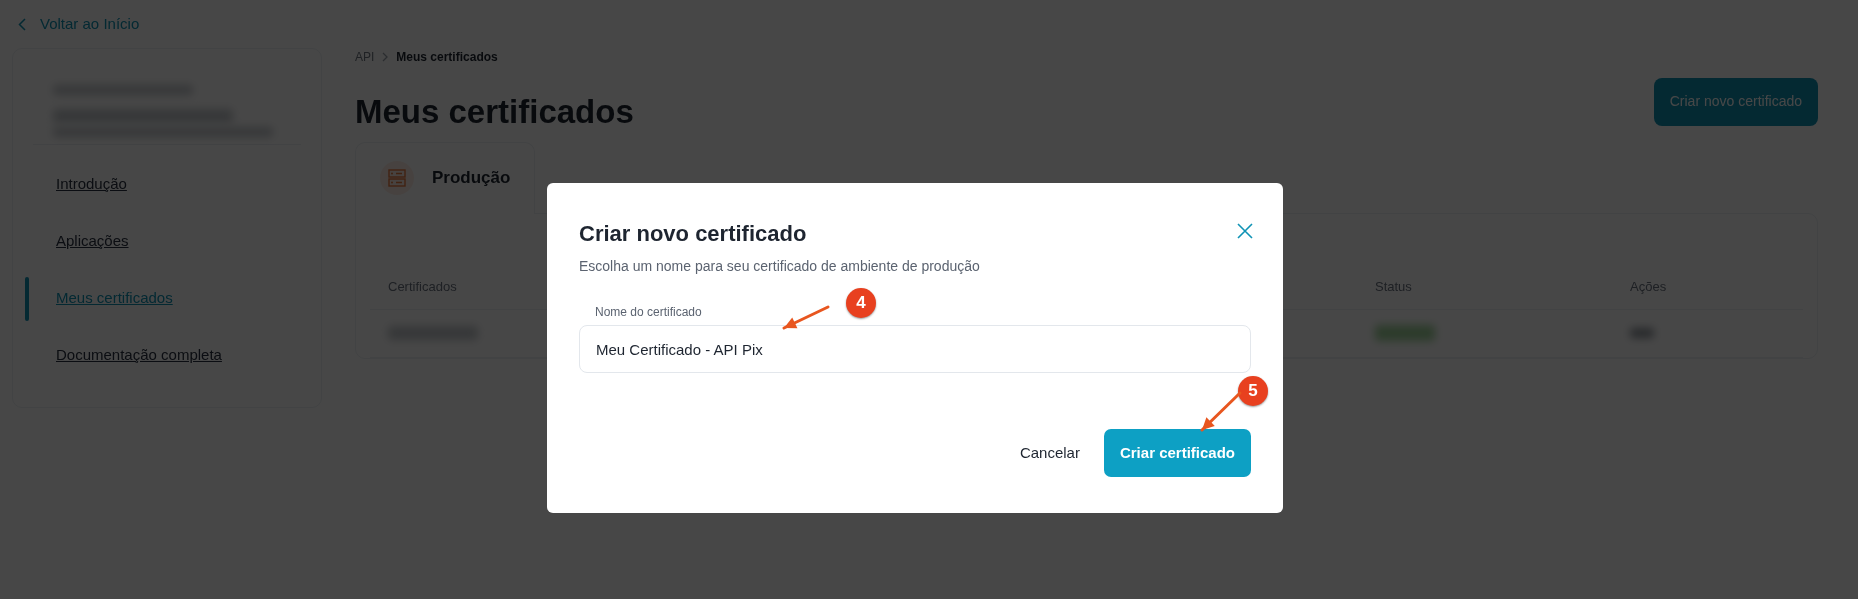  What do you see at coordinates (648, 312) in the screenshot?
I see `field-label: Nome do certificado` at bounding box center [648, 312].